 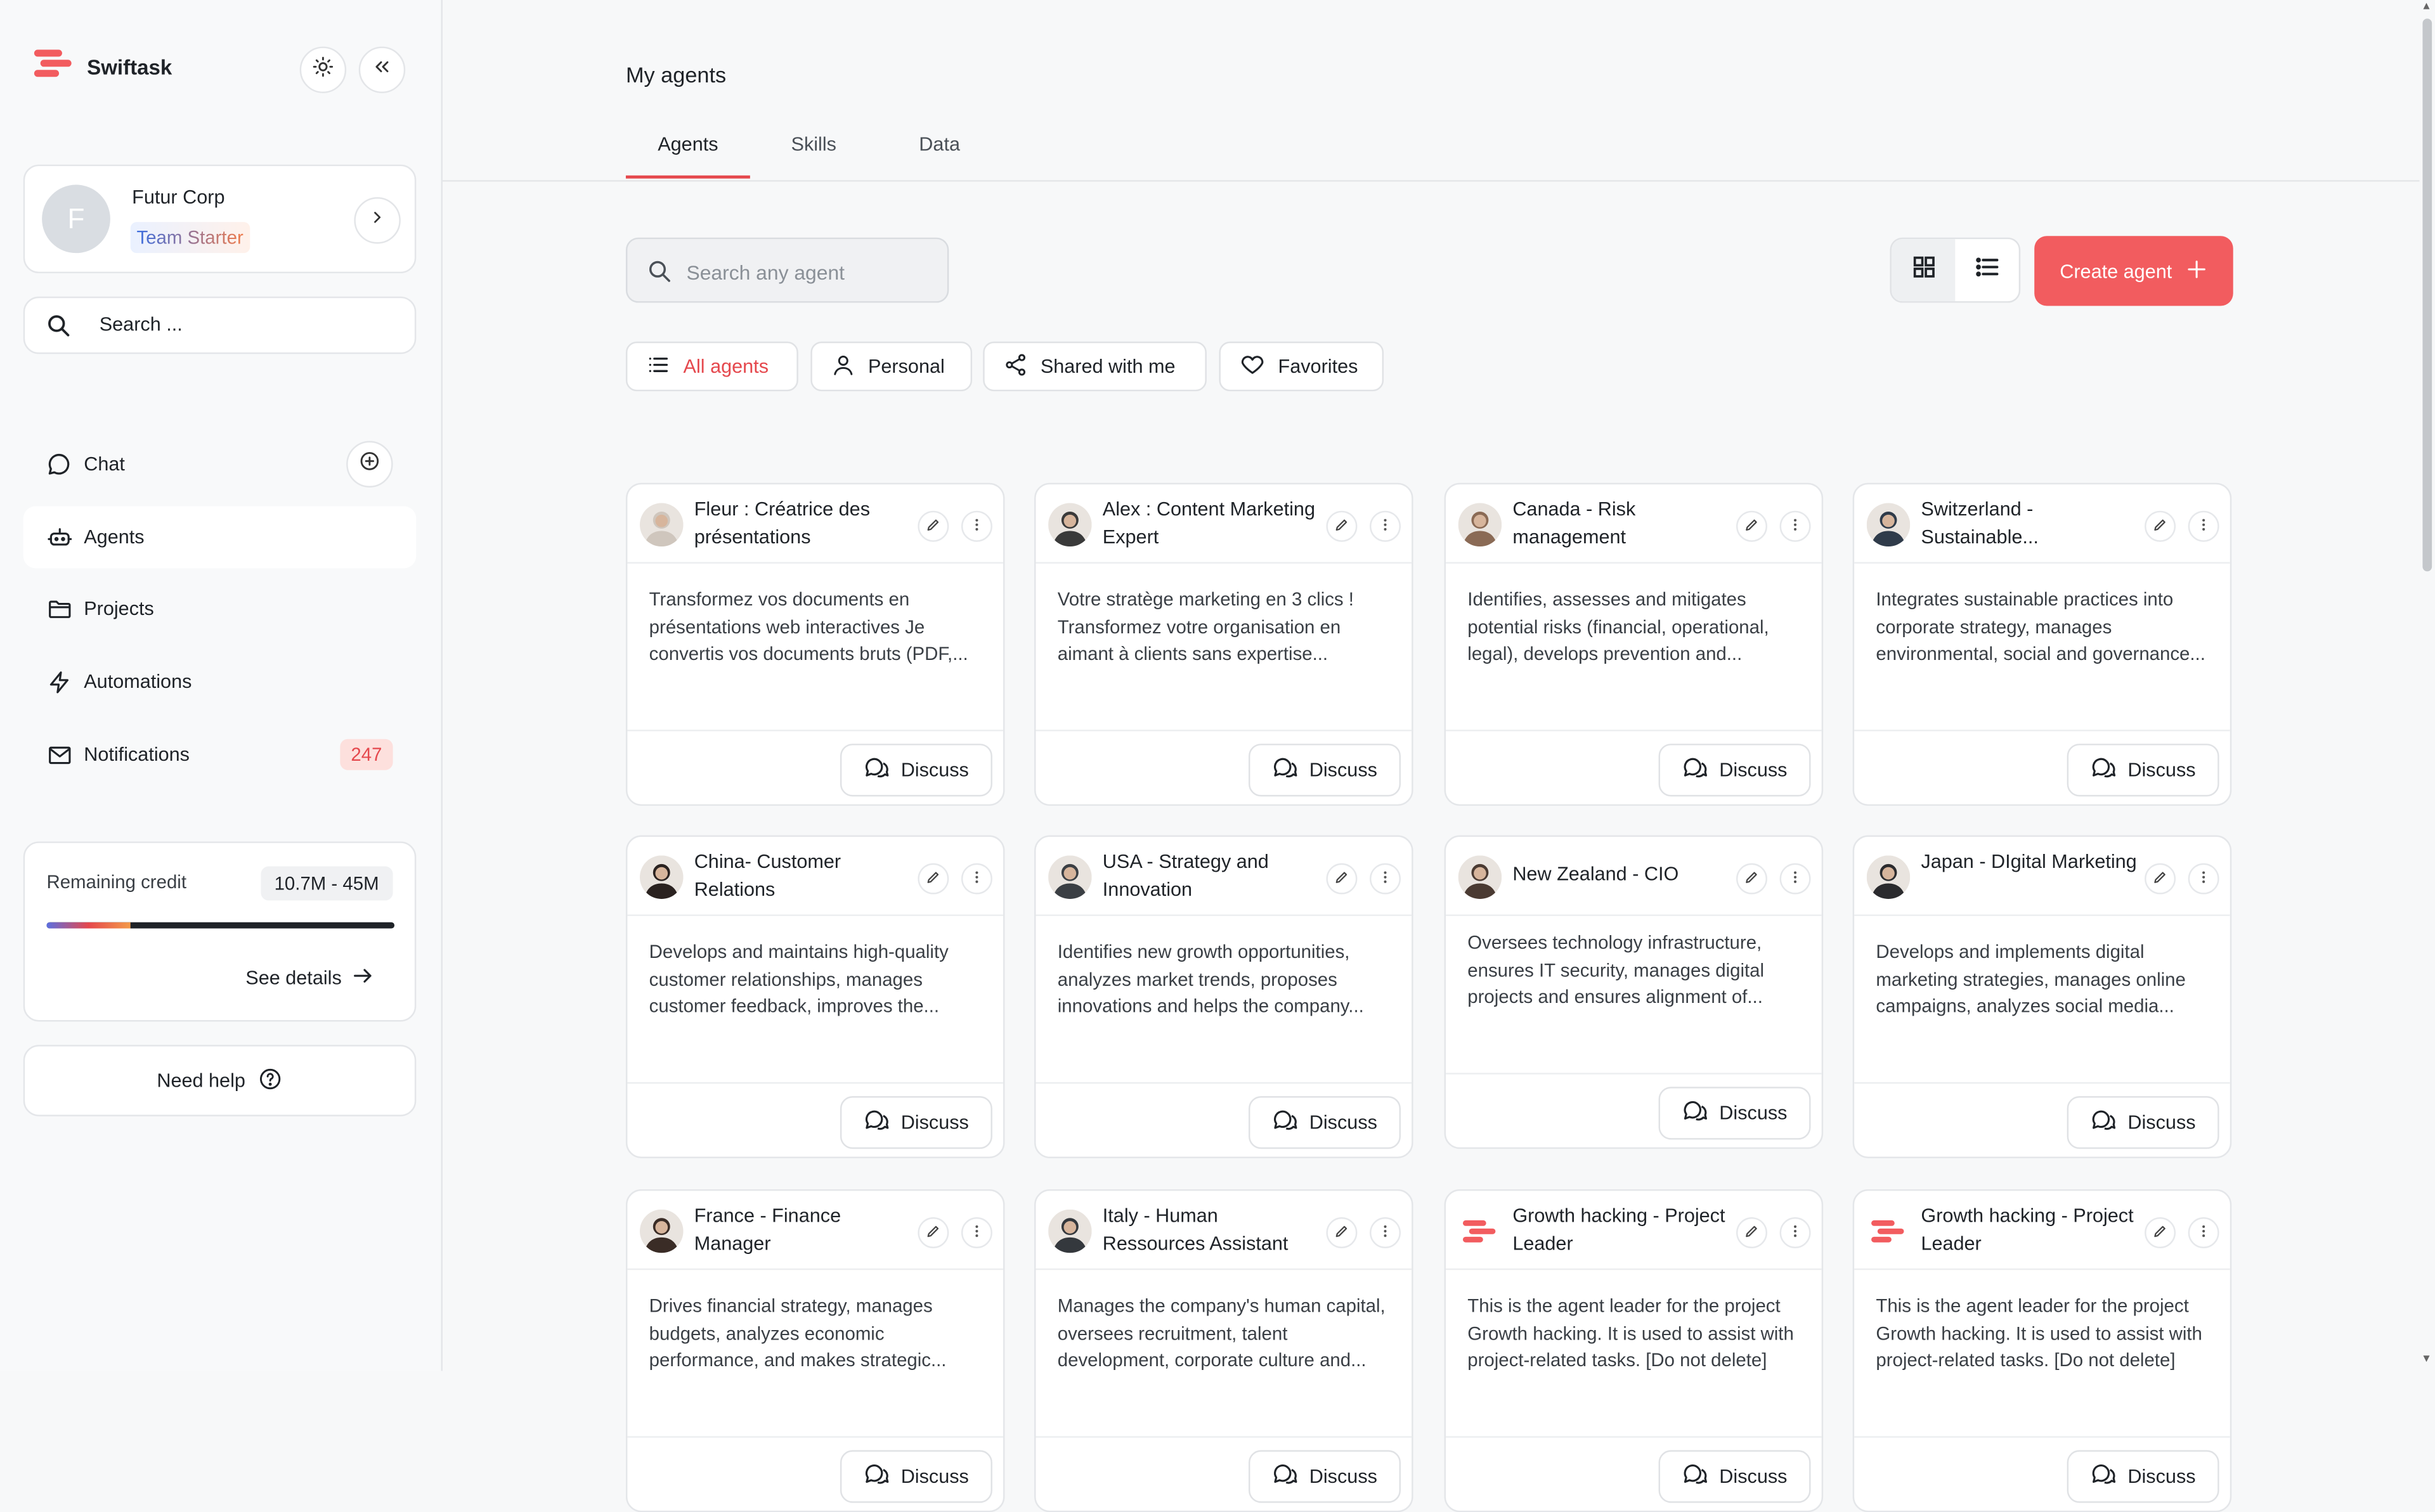 I want to click on list-view-button, so click(x=1986, y=270).